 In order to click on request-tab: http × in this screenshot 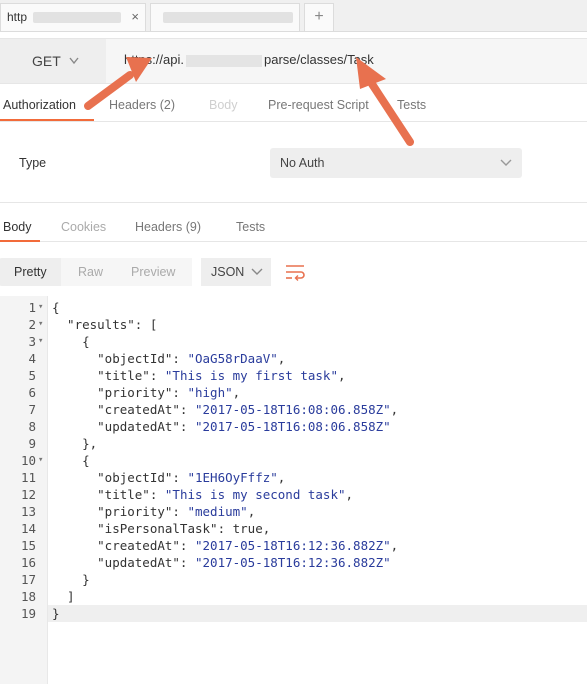, I will do `click(73, 17)`.